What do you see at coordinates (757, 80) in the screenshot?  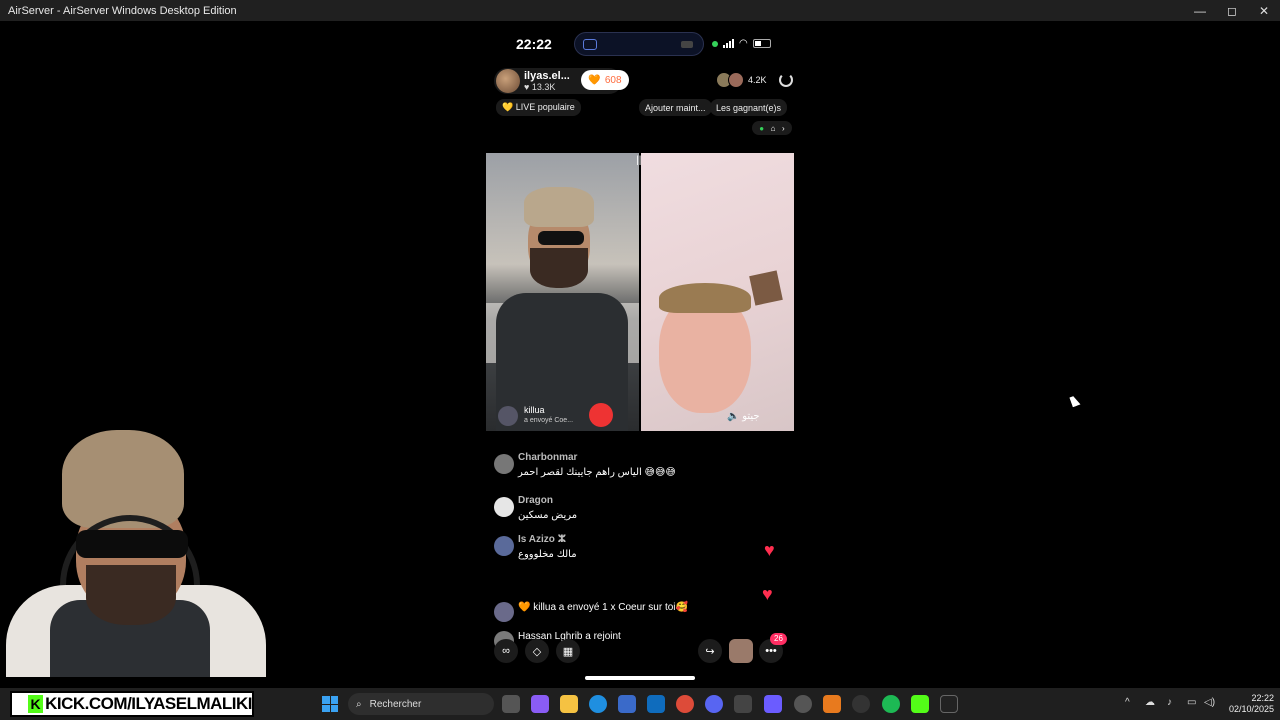 I see `viewer-count: 4.2K` at bounding box center [757, 80].